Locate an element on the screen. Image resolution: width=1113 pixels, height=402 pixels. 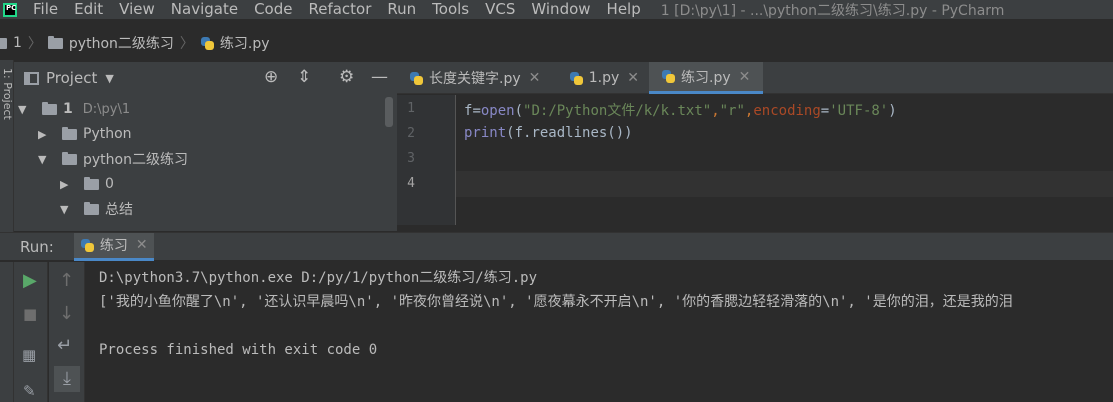
menu-edit: Edit is located at coordinates (88, 9).